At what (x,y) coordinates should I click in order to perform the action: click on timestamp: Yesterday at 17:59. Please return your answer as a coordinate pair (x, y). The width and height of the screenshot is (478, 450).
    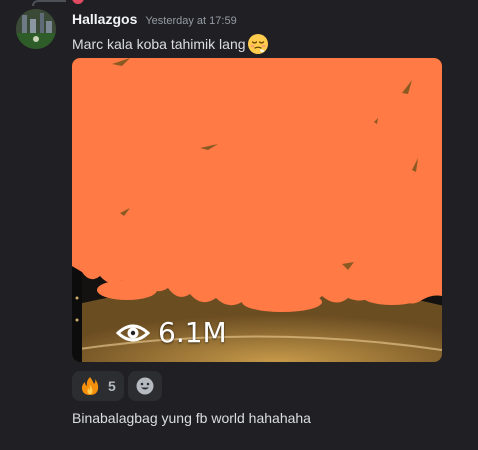
    Looking at the image, I should click on (190, 21).